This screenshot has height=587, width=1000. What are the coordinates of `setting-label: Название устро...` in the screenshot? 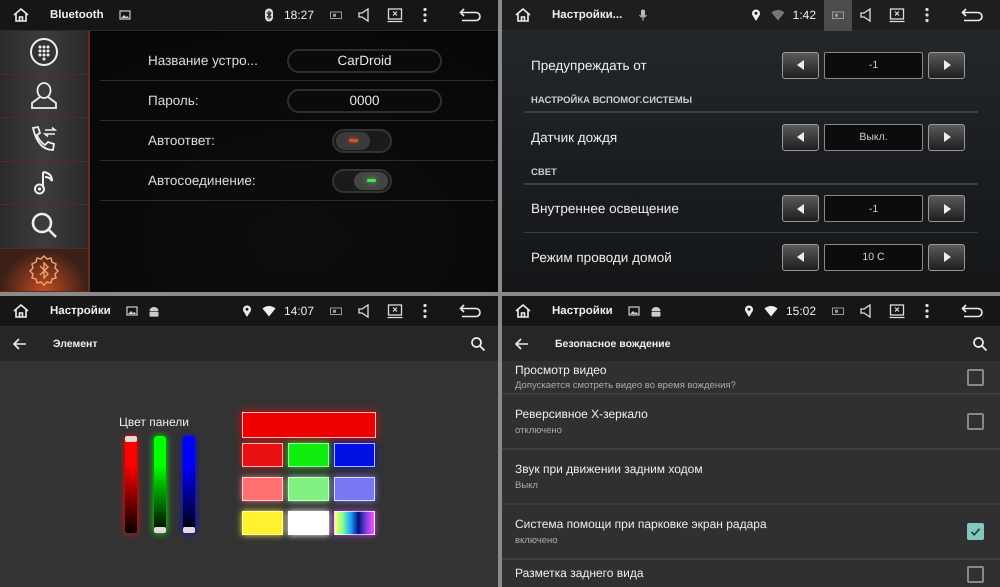 It's located at (203, 60).